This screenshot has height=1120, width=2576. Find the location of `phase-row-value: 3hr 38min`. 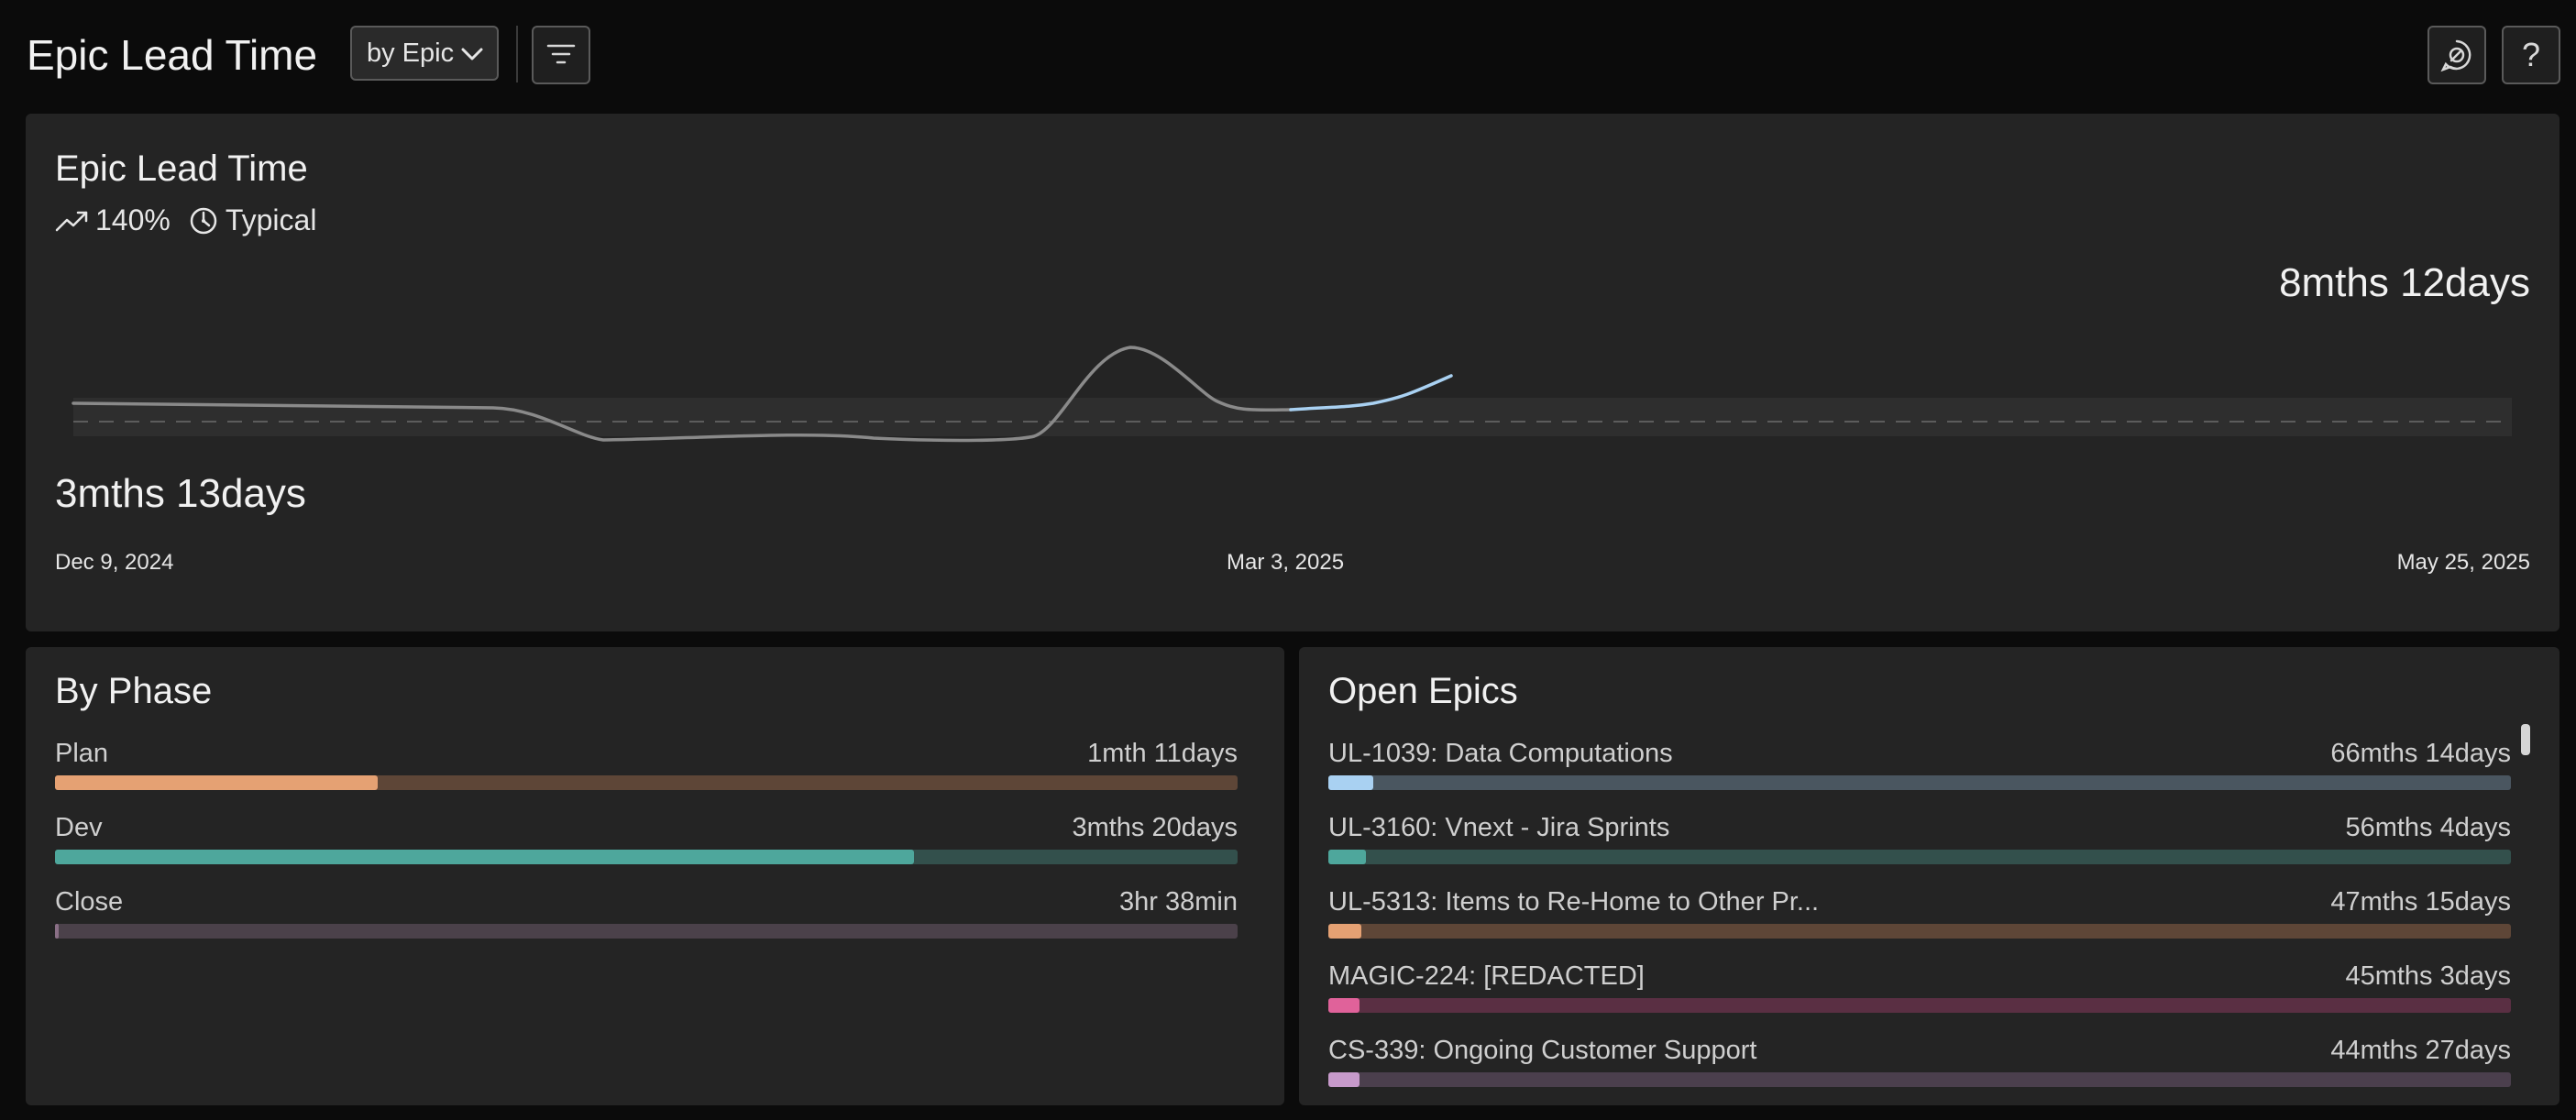

phase-row-value: 3hr 38min is located at coordinates (1178, 902).